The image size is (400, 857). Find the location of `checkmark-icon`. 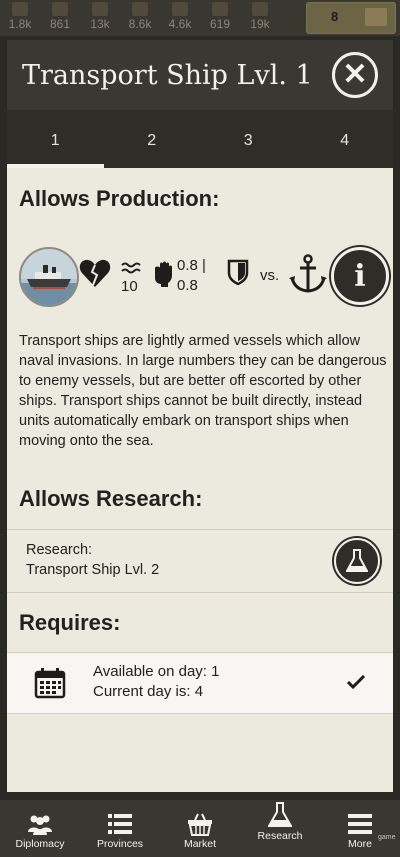

checkmark-icon is located at coordinates (356, 682).